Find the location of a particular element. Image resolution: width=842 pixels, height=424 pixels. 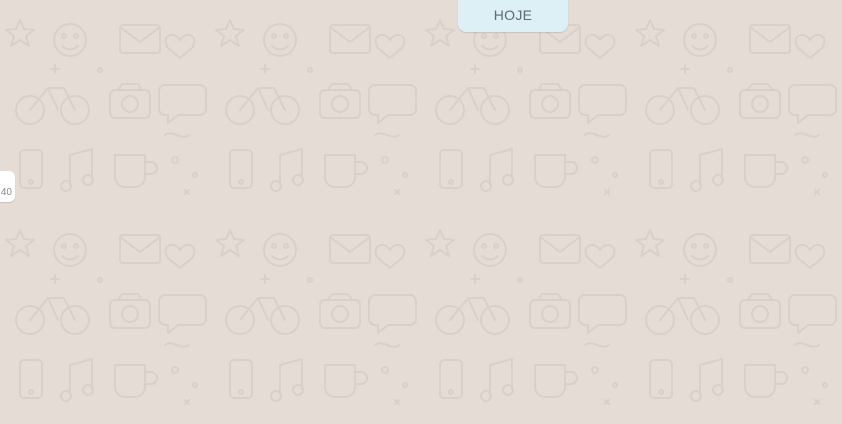

date-divider: HOJE is located at coordinates (513, 16).